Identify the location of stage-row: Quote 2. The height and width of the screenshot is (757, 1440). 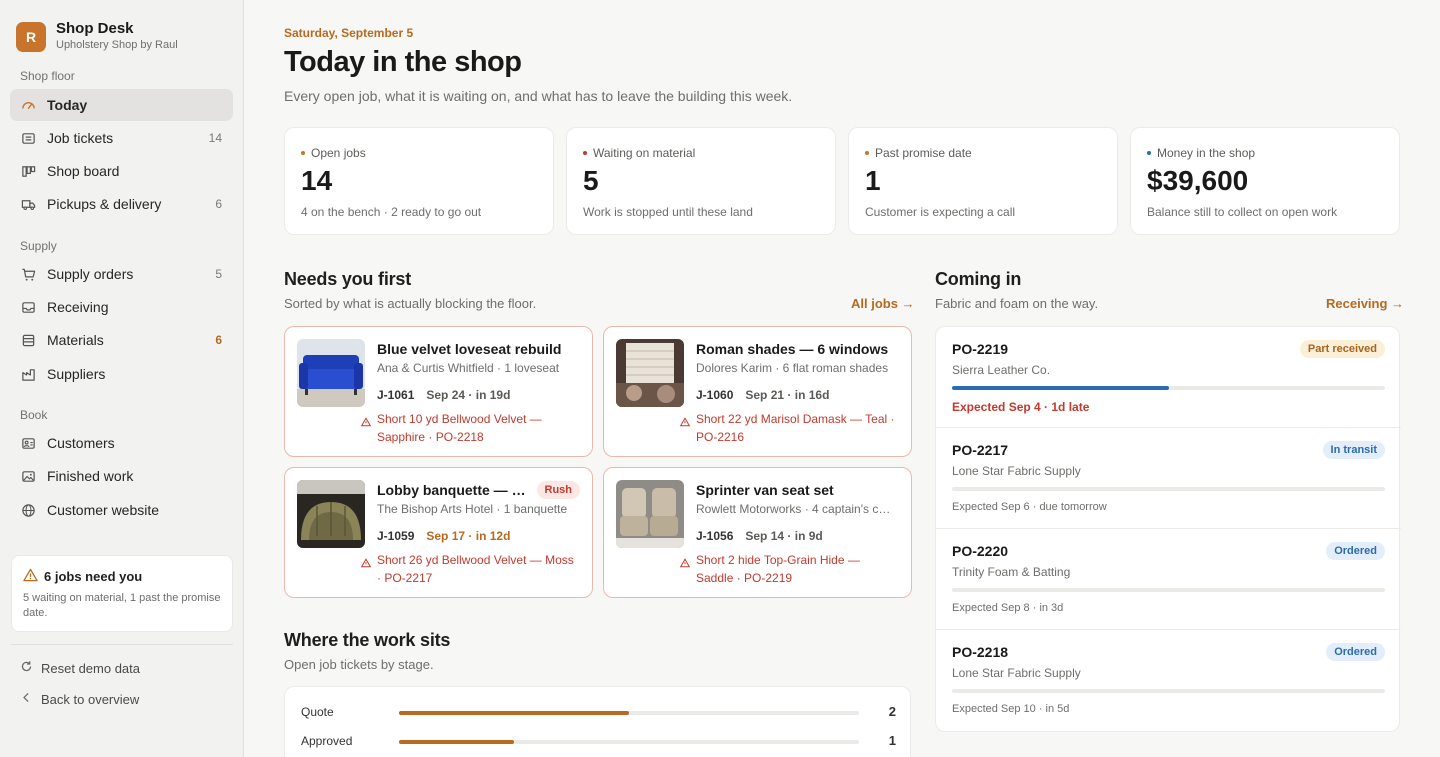
(598, 713).